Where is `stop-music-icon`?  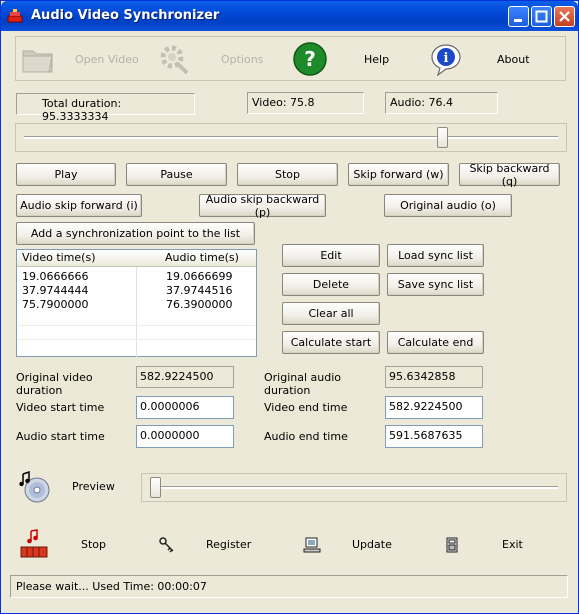 stop-music-icon is located at coordinates (34, 544).